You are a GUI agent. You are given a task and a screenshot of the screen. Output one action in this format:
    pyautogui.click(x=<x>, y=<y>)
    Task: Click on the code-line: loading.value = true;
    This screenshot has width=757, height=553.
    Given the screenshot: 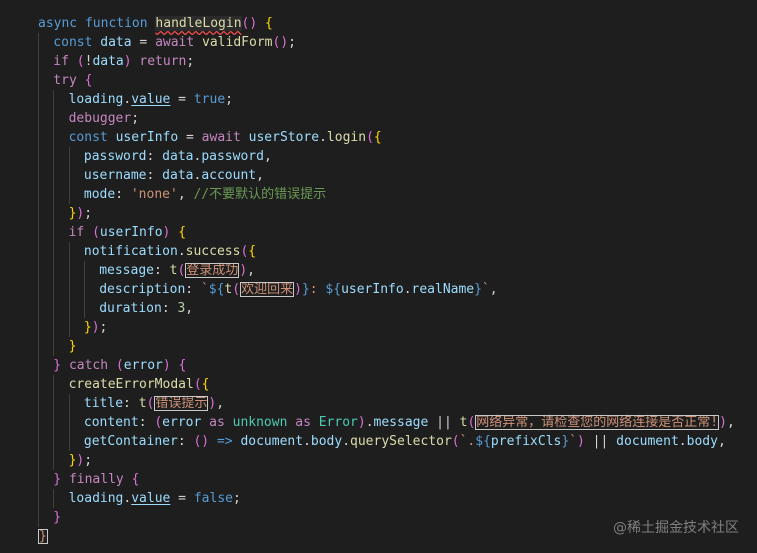 What is the action you would take?
    pyautogui.click(x=151, y=99)
    